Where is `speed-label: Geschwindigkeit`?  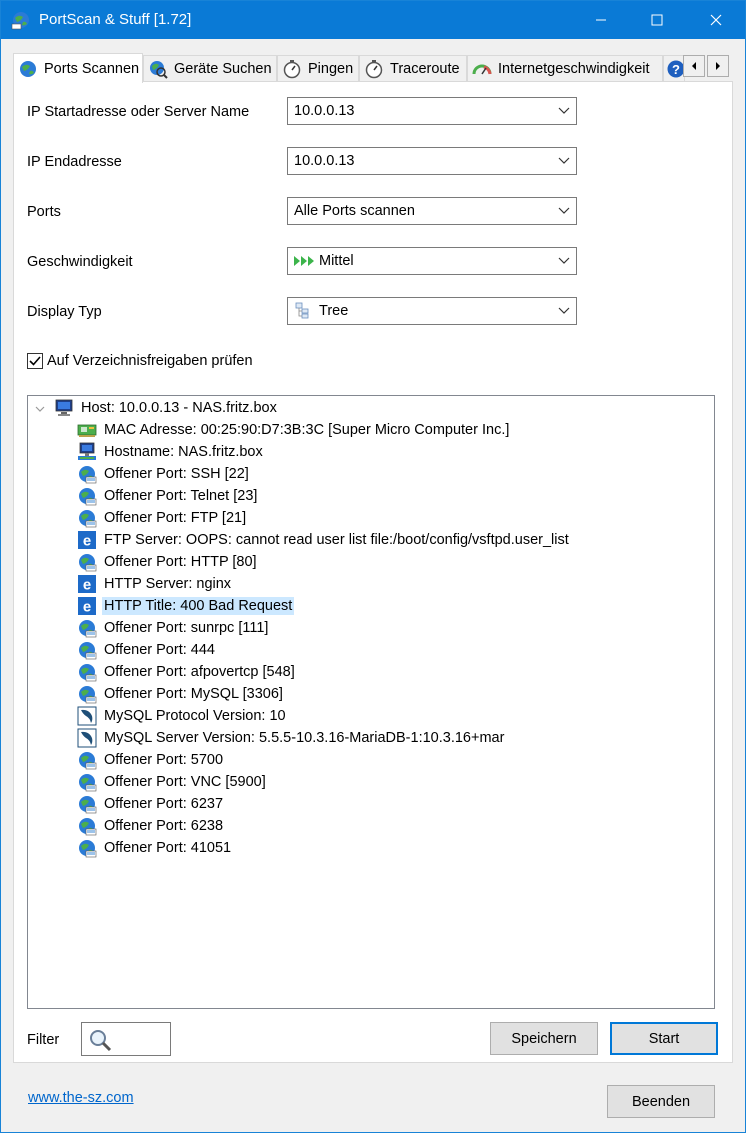
speed-label: Geschwindigkeit is located at coordinates (80, 262).